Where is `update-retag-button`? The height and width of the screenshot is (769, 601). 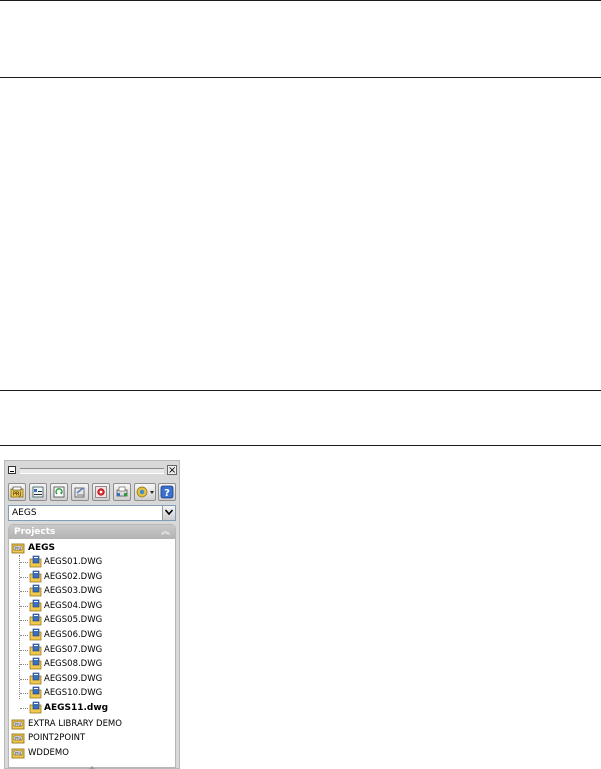 update-retag-button is located at coordinates (59, 492).